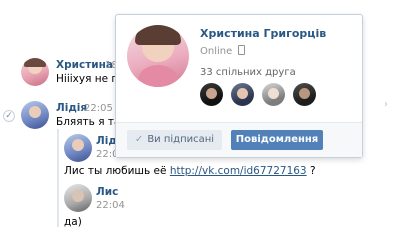 Image resolution: width=400 pixels, height=240 pixels. Describe the element at coordinates (35, 72) in the screenshot. I see `avatar-khrystyna` at that location.